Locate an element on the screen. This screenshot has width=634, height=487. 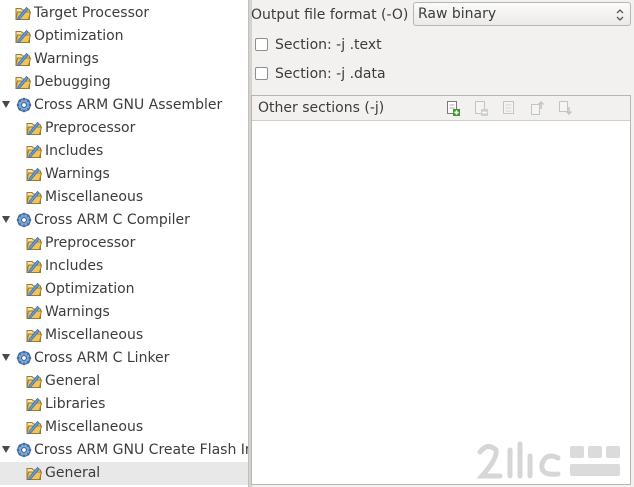
tree-node-label: Cross ARM C Compiler is located at coordinates (112, 220).